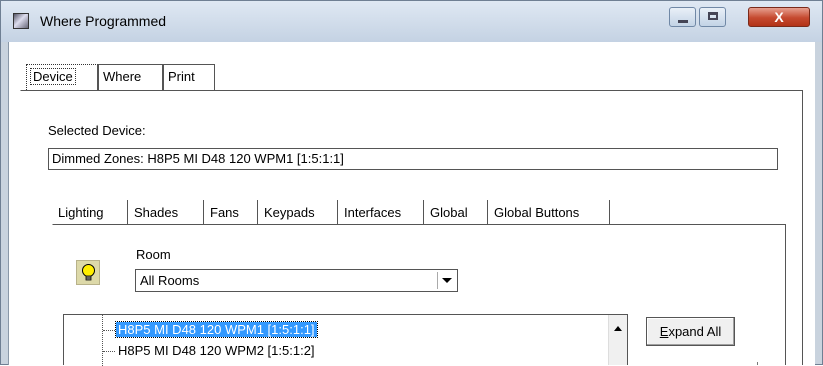 This screenshot has width=823, height=366. I want to click on tab-global-label: Global, so click(449, 212).